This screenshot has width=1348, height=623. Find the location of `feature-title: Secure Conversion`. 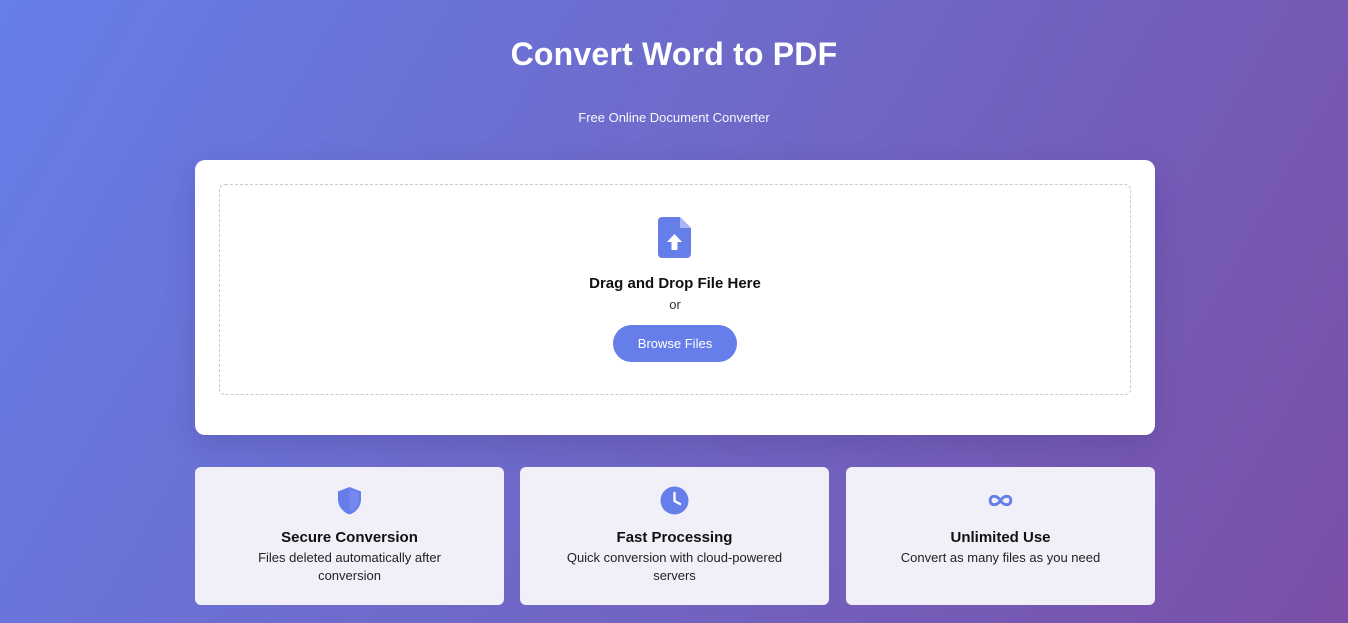

feature-title: Secure Conversion is located at coordinates (349, 537).